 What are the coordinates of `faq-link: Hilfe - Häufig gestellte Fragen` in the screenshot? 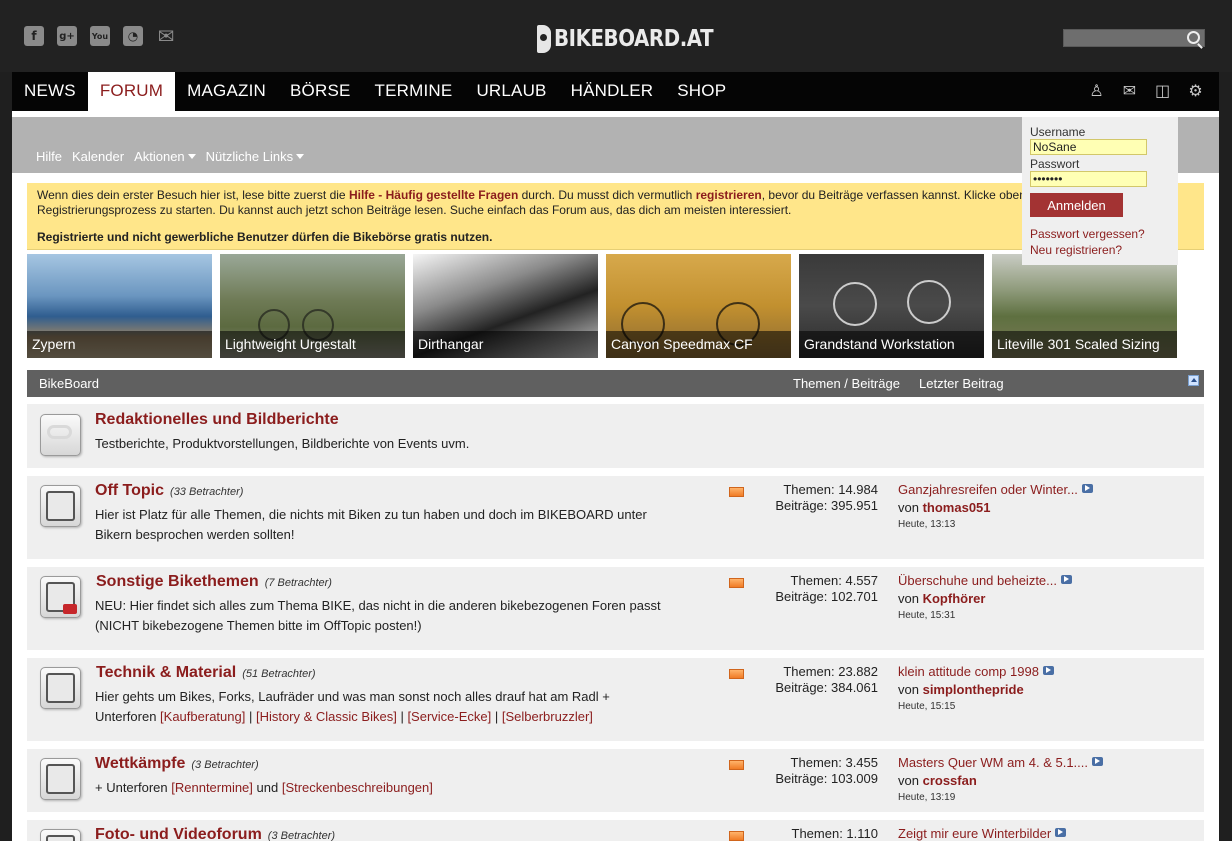 It's located at (433, 195).